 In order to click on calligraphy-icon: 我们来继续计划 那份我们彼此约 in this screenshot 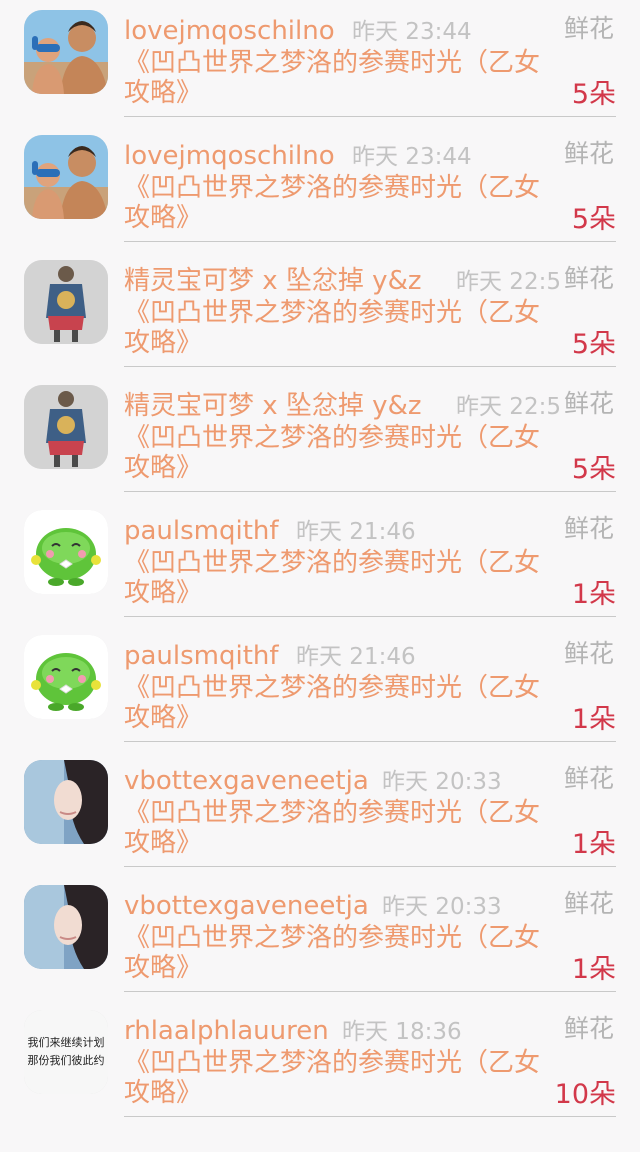, I will do `click(66, 1052)`.